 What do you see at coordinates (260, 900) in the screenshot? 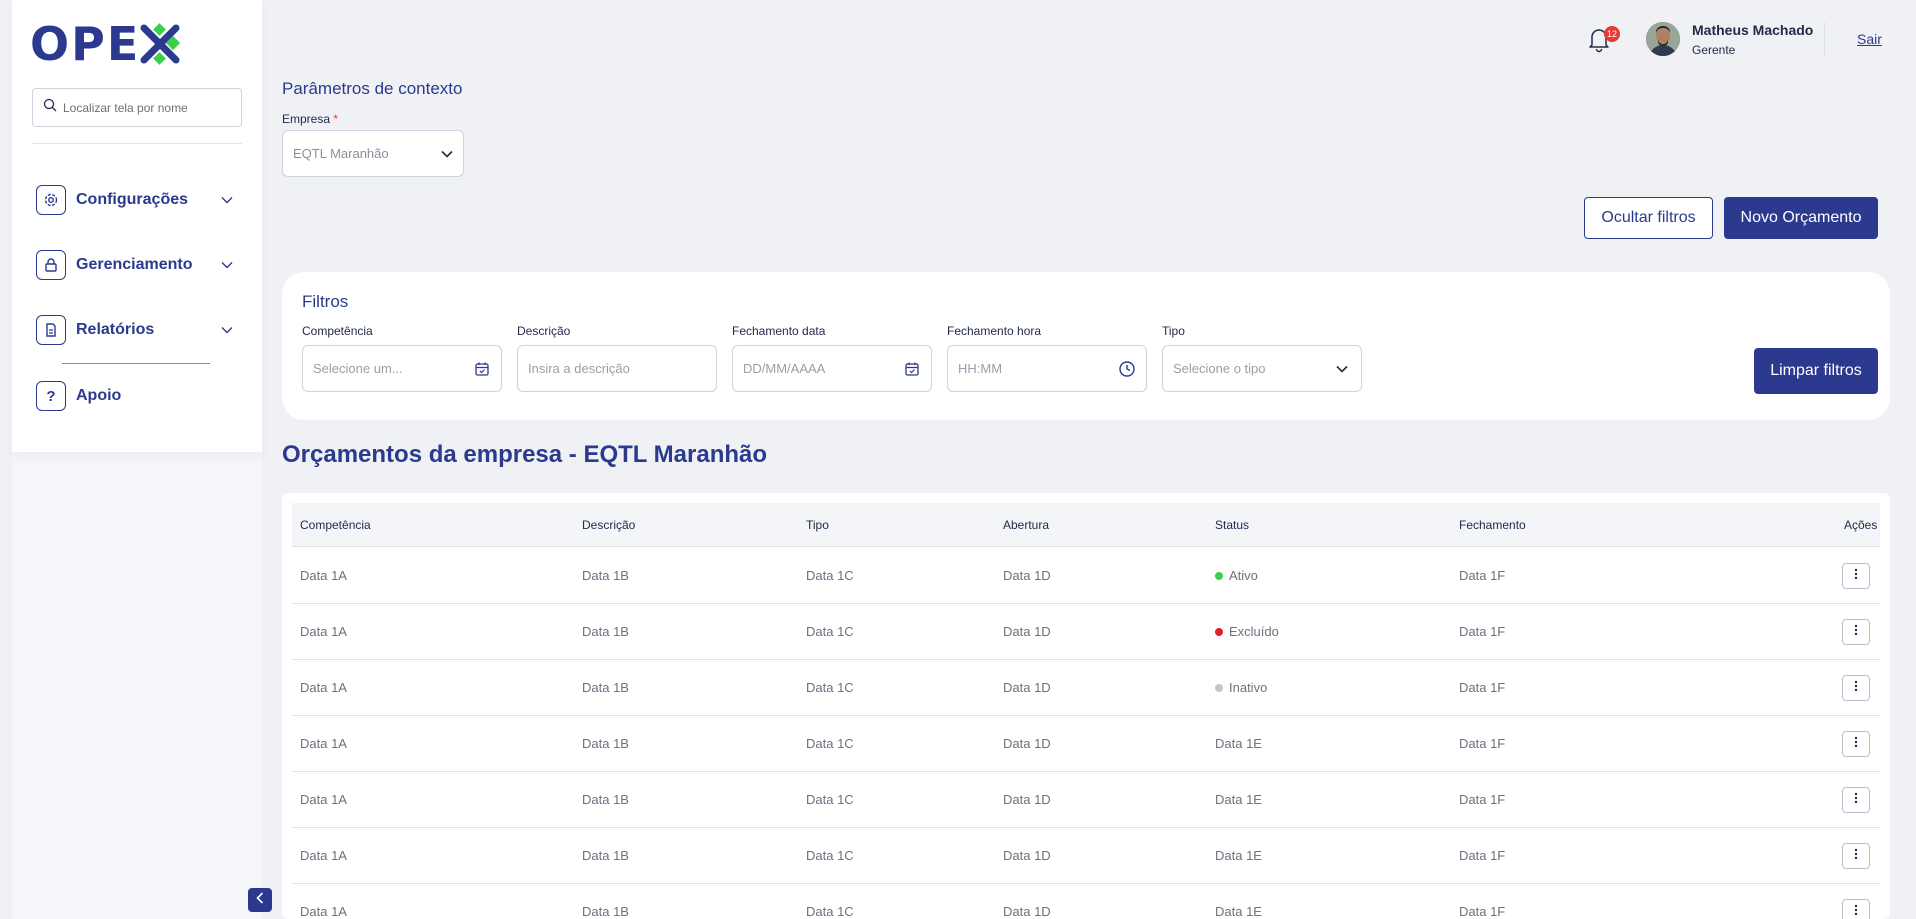
I see `collapse-sidebar-button` at bounding box center [260, 900].